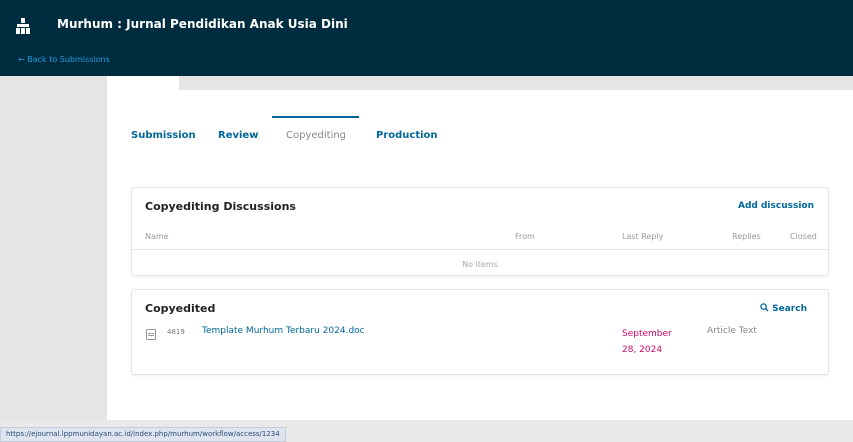 This screenshot has width=853, height=442. I want to click on back-to-submissions-link: ← Back to Submissions, so click(64, 59).